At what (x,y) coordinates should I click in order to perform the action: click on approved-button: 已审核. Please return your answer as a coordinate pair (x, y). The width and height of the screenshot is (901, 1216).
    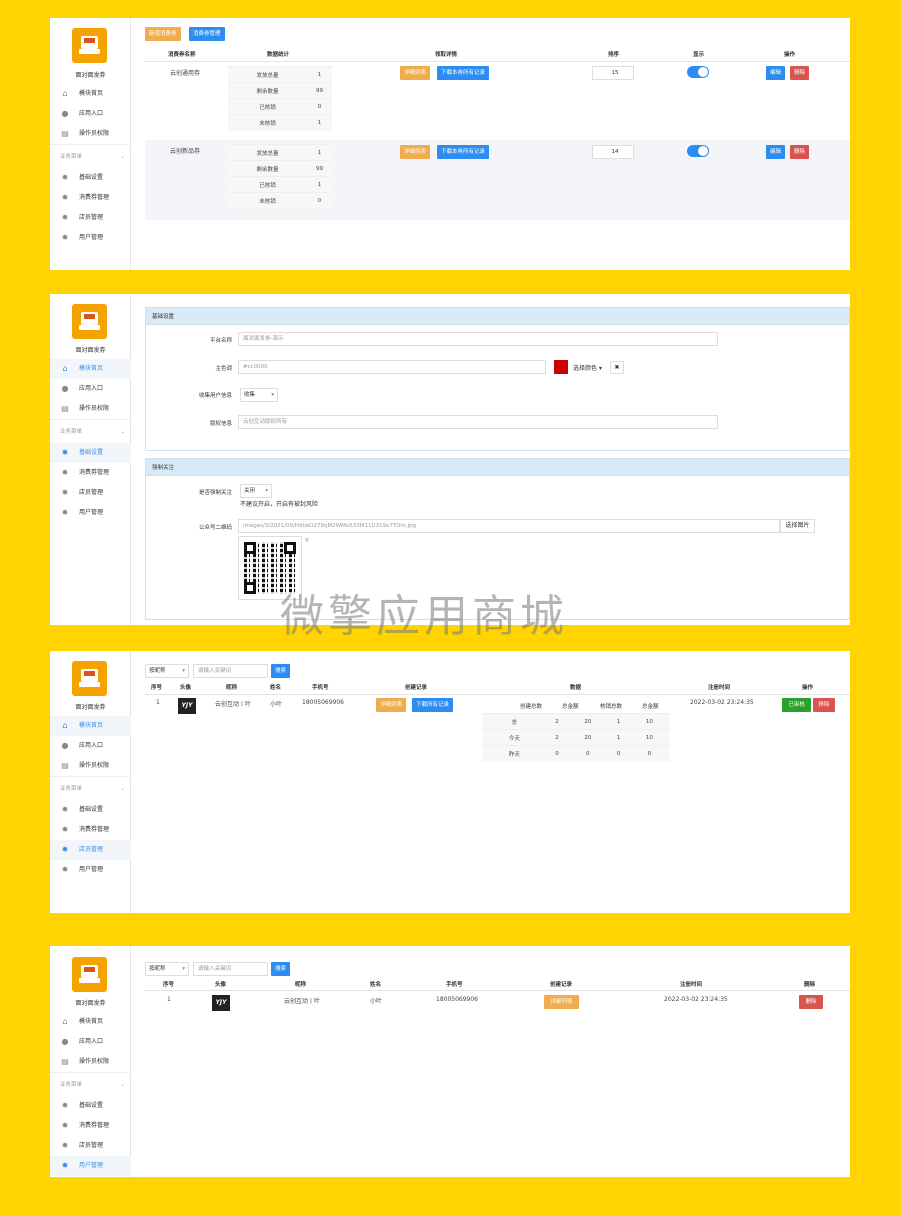
    Looking at the image, I should click on (796, 705).